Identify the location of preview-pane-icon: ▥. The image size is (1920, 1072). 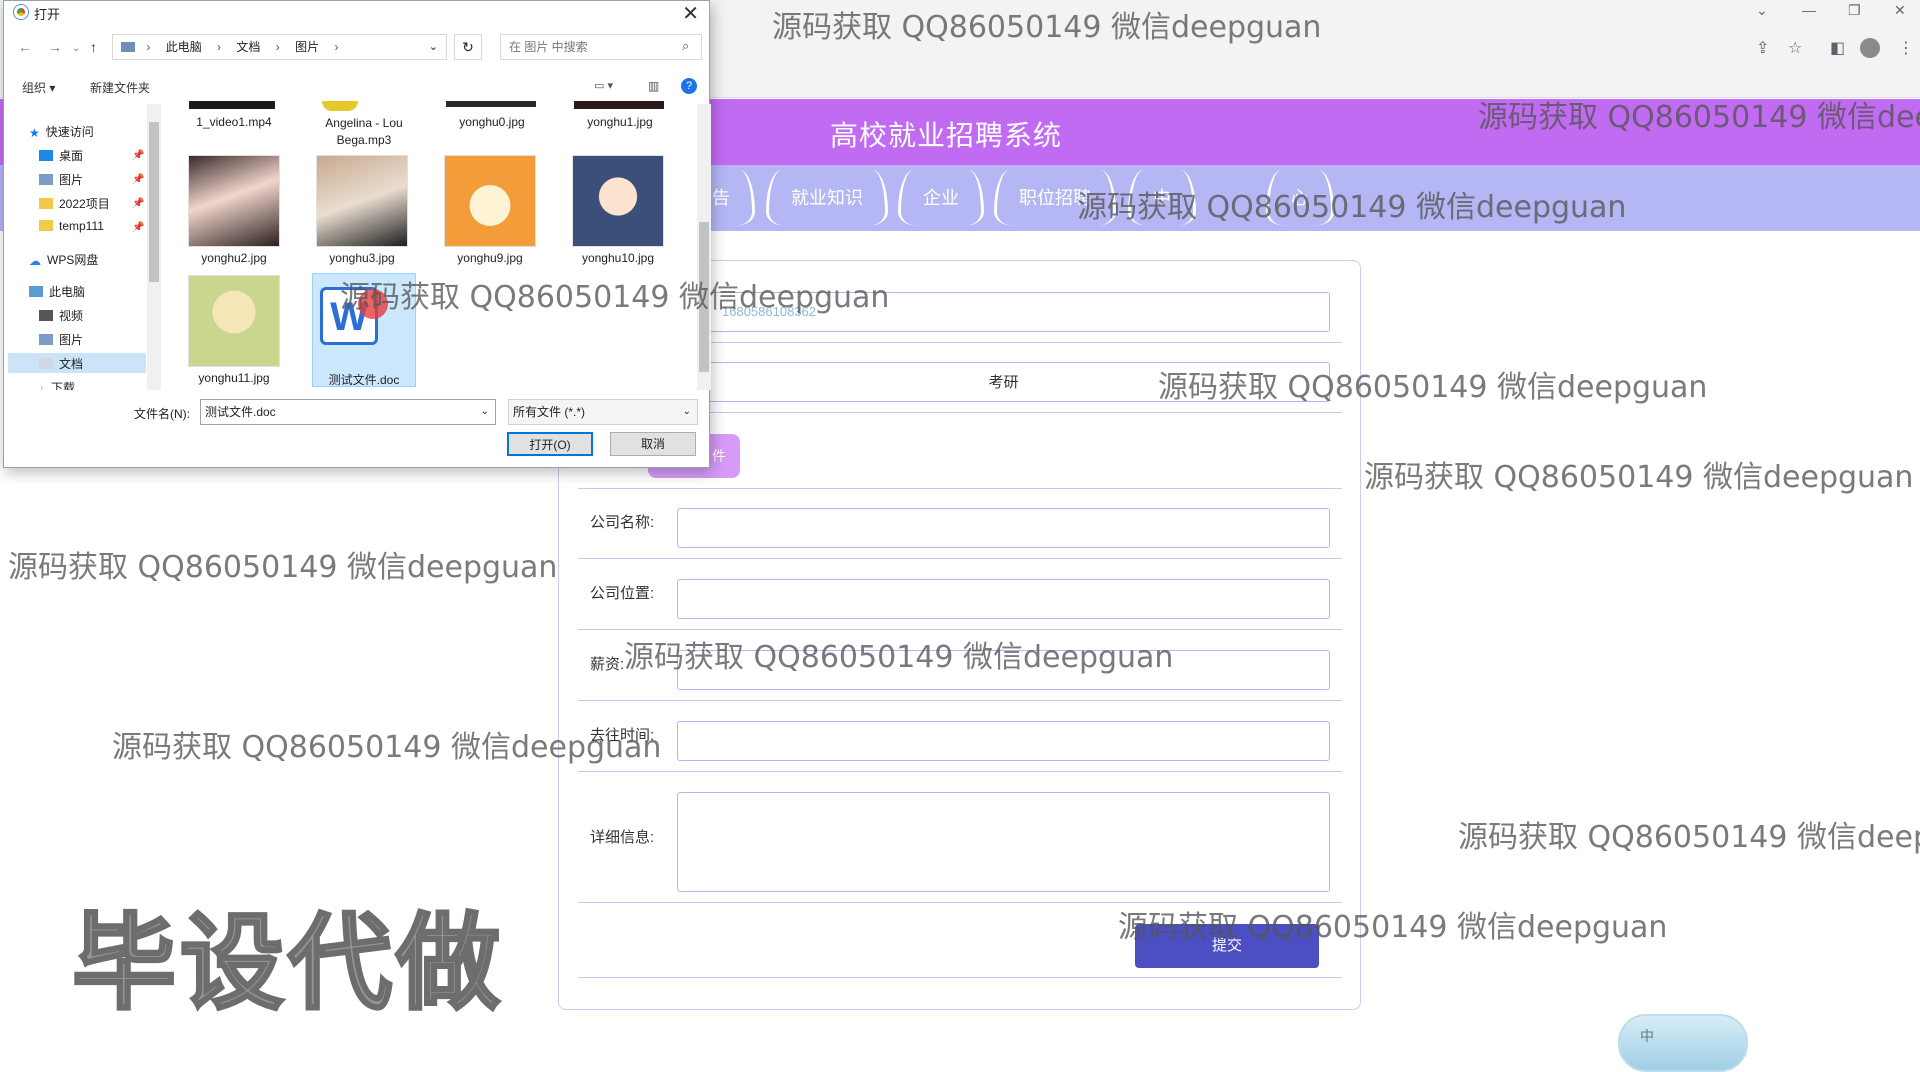
(653, 86).